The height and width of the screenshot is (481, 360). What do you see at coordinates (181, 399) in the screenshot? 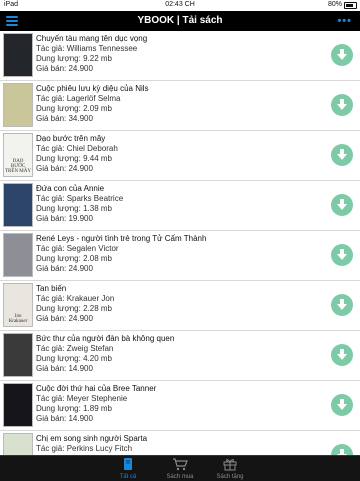
I see `book-author: Tác giả: Meyer Stephenie` at bounding box center [181, 399].